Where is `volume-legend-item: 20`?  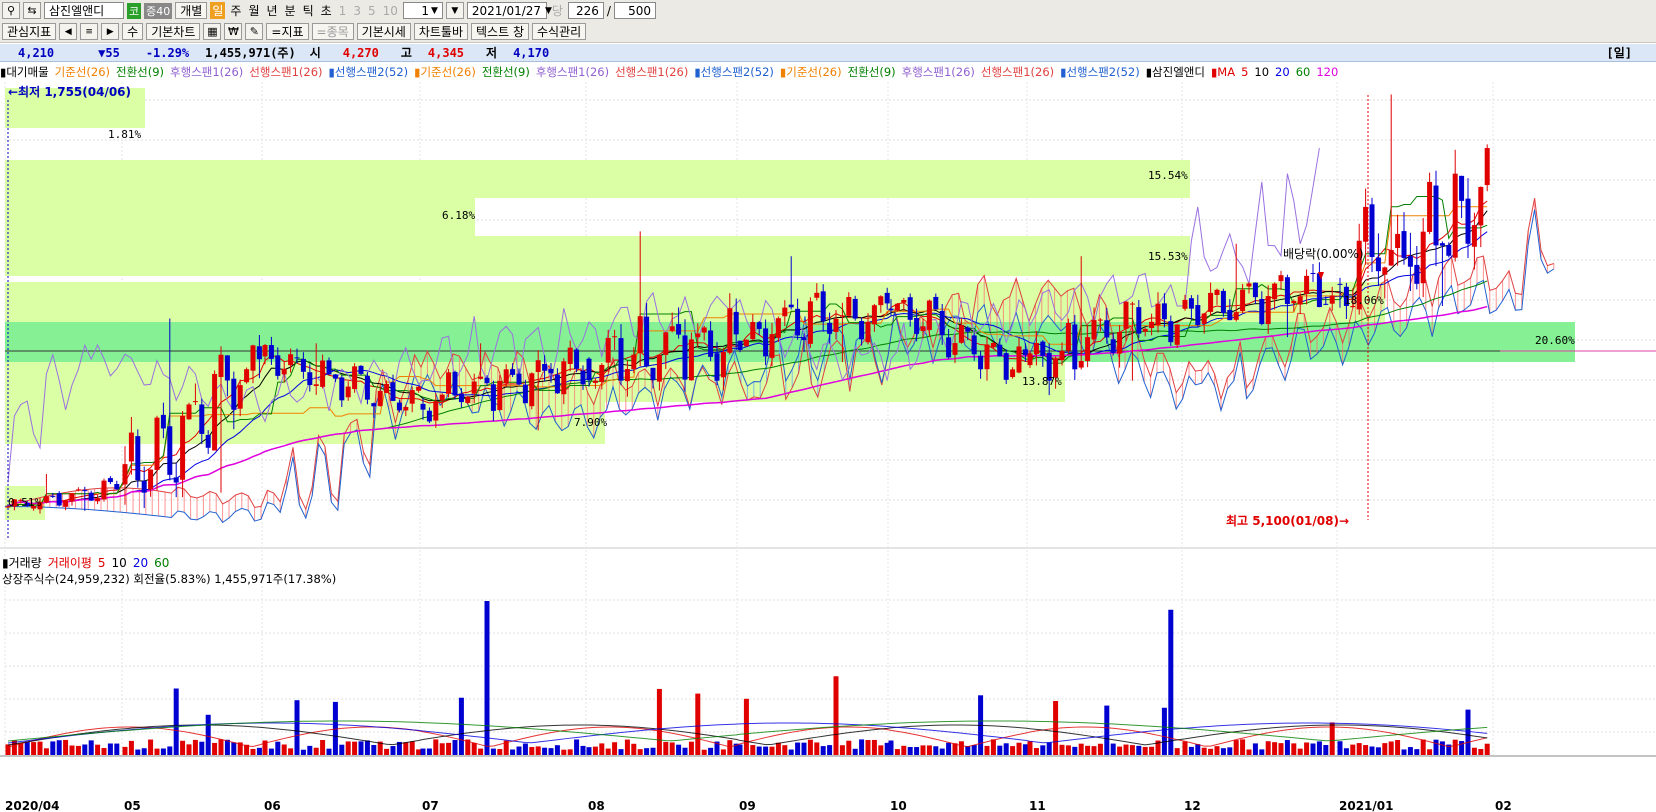
volume-legend-item: 20 is located at coordinates (140, 563).